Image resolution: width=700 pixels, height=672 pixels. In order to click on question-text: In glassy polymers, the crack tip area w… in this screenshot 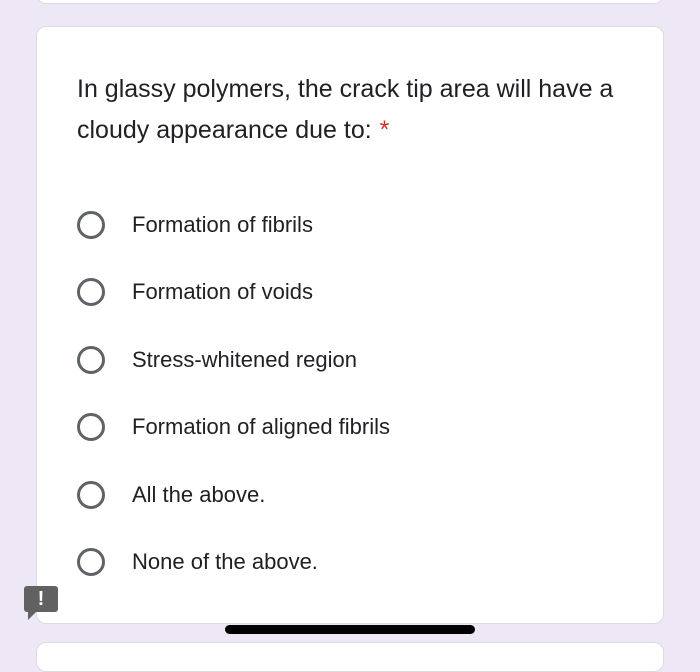, I will do `click(345, 109)`.